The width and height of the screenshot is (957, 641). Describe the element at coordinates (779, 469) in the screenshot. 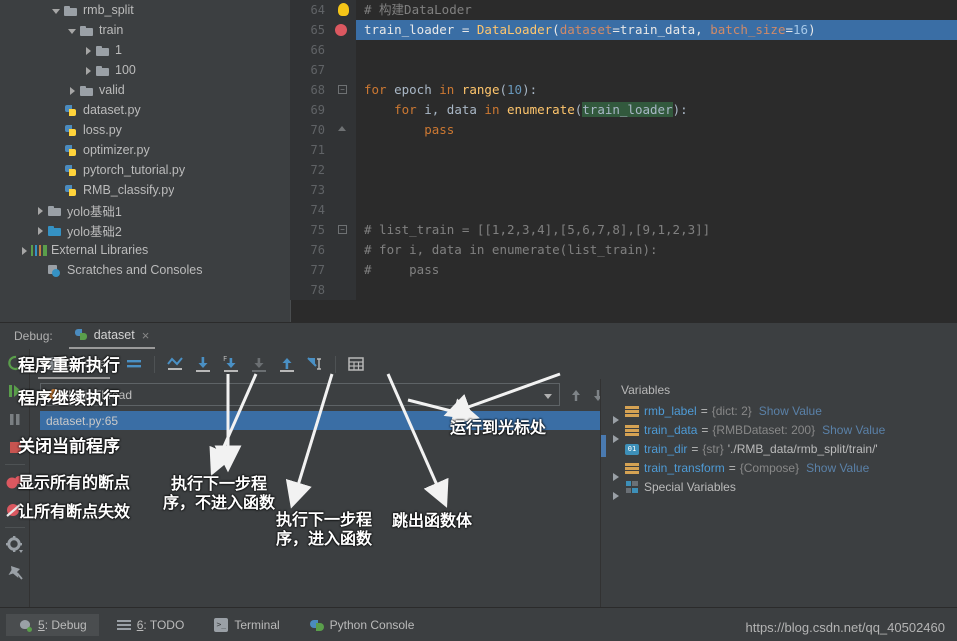

I see `variable-row: train_transform = {Compose} Show Value` at that location.